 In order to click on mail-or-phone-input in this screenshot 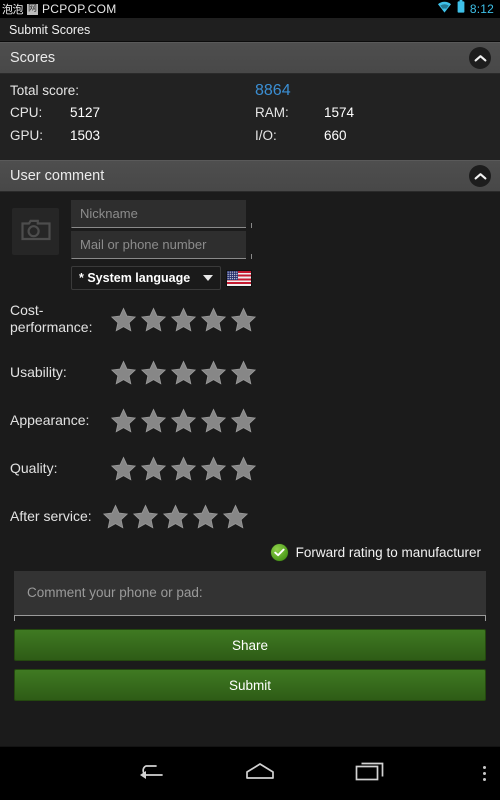, I will do `click(158, 245)`.